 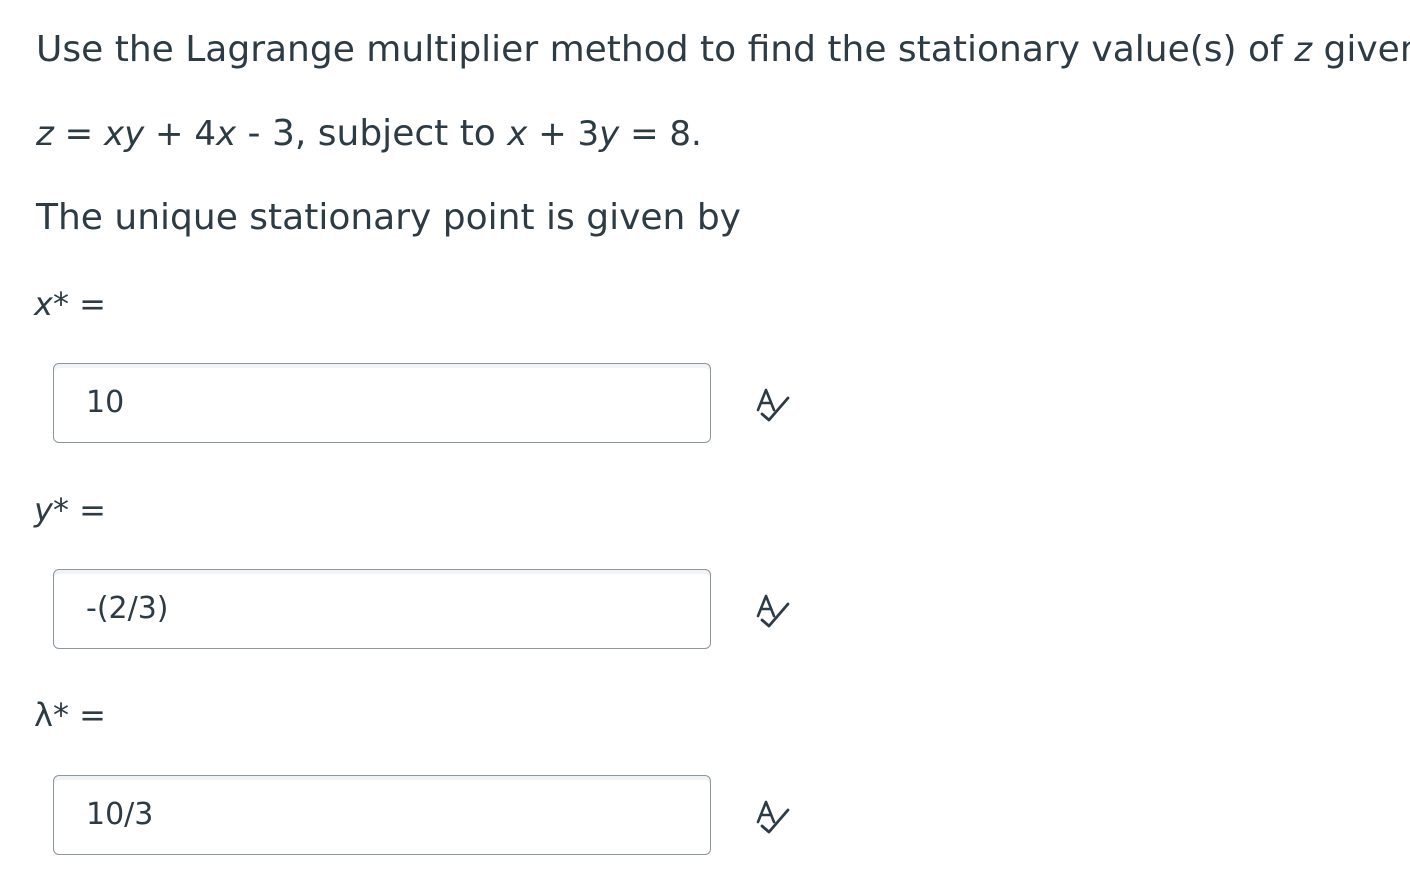 I want to click on answer-value-y: -(2/3), so click(x=127, y=608).